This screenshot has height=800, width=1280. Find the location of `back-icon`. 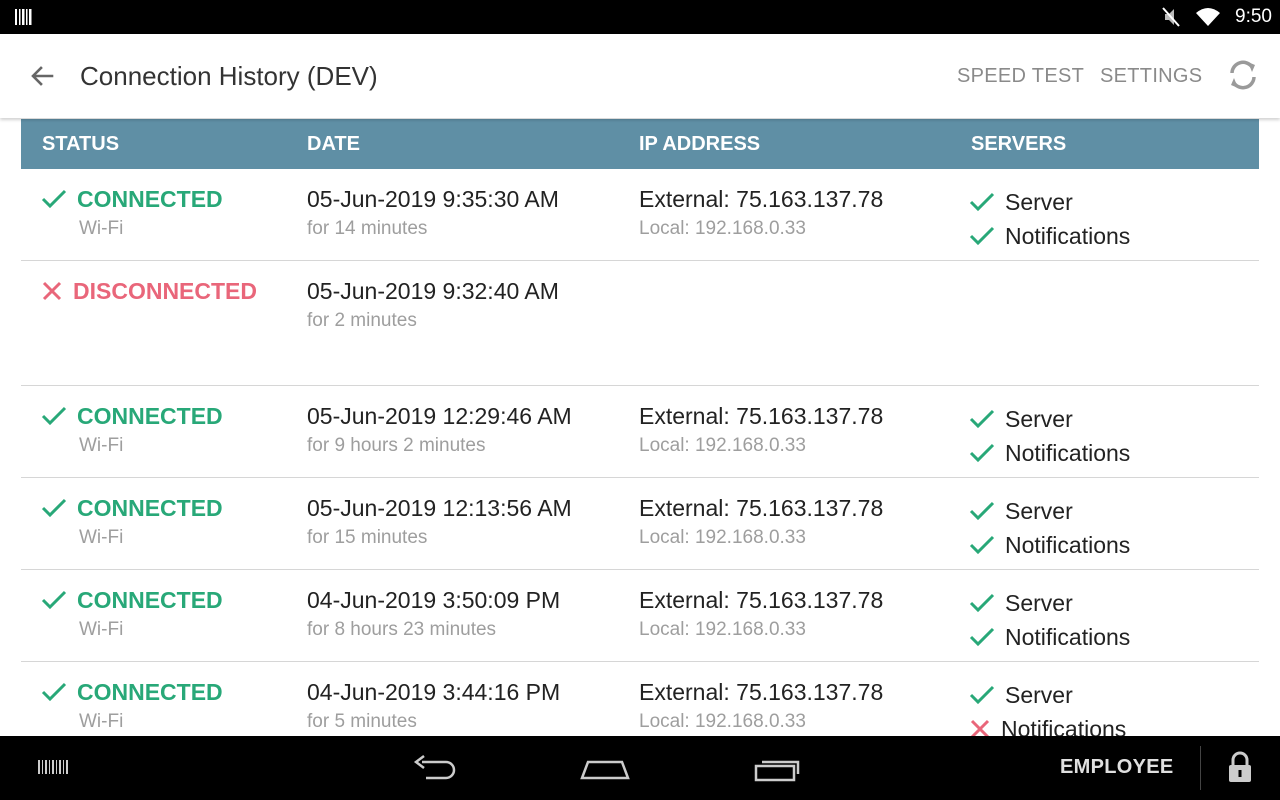

back-icon is located at coordinates (436, 768).